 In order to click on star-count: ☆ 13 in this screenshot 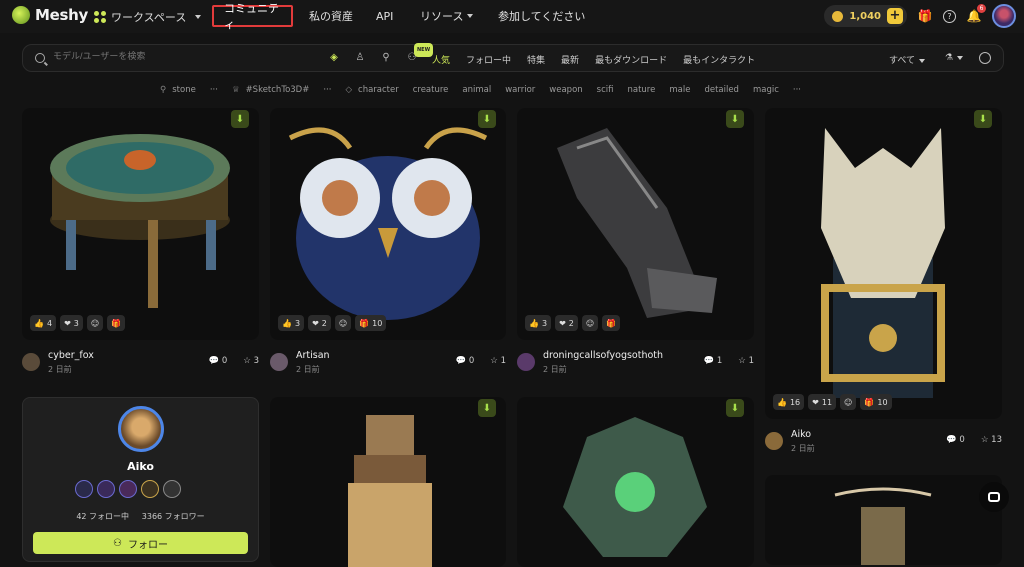, I will do `click(991, 440)`.